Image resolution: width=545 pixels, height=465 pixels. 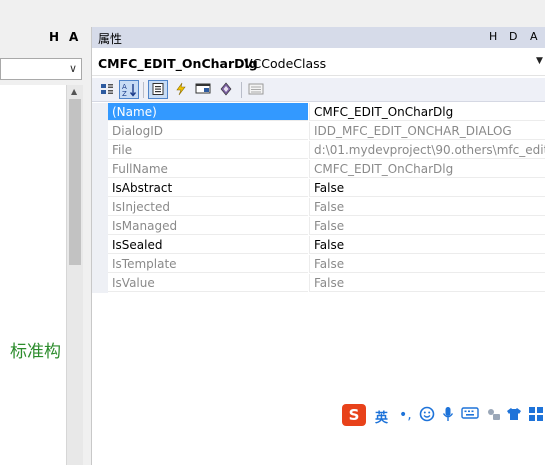 I want to click on overrides-icon, so click(x=226, y=89).